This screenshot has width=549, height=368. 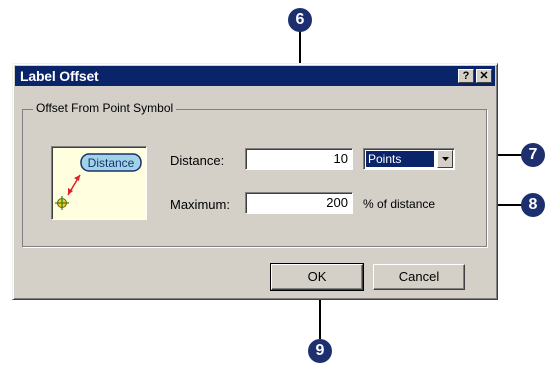 What do you see at coordinates (299, 203) in the screenshot?
I see `maximum-input: 200` at bounding box center [299, 203].